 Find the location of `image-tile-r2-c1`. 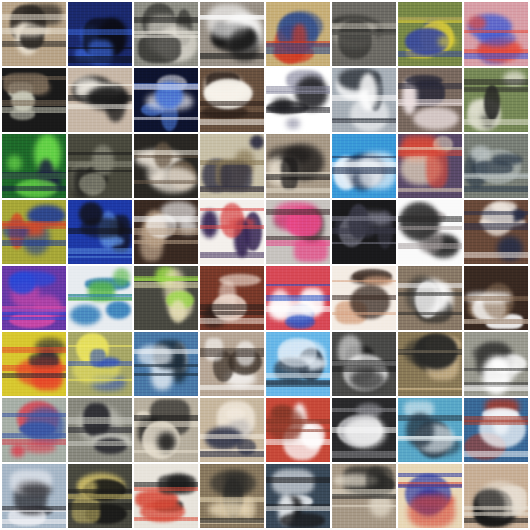

image-tile-r2-c1 is located at coordinates (34, 100).